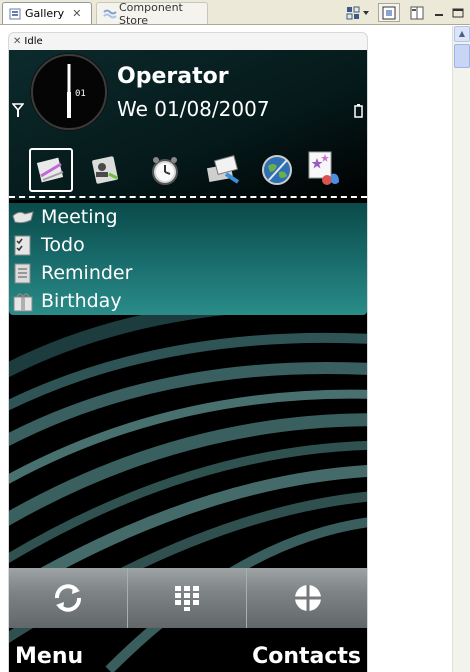  I want to click on alarm-clock-icon, so click(165, 171).